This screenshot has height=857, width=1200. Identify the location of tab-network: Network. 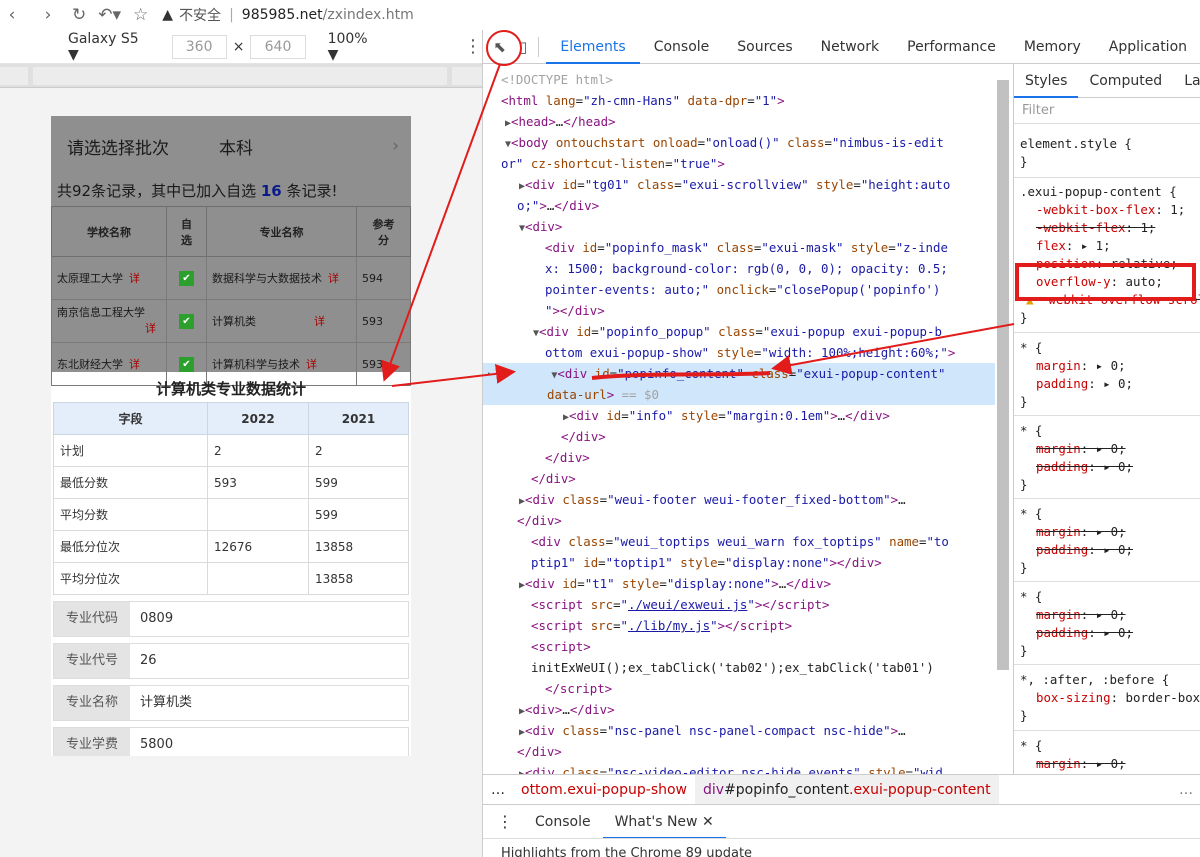
(850, 47).